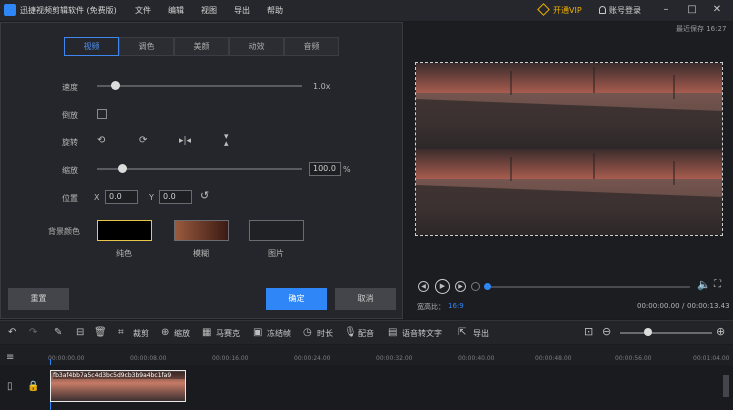 This screenshot has height=410, width=733. Describe the element at coordinates (431, 307) in the screenshot. I see `aspect-ratio-label: 宽高比：` at that location.